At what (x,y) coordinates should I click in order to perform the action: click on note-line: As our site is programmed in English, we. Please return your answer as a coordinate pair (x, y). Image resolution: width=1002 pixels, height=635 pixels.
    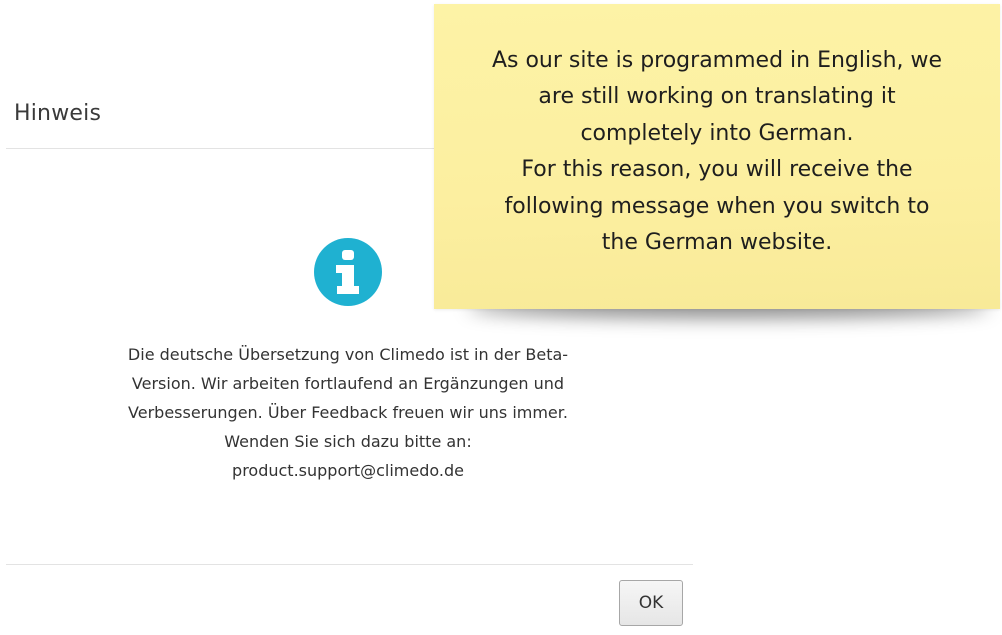
    Looking at the image, I should click on (717, 60).